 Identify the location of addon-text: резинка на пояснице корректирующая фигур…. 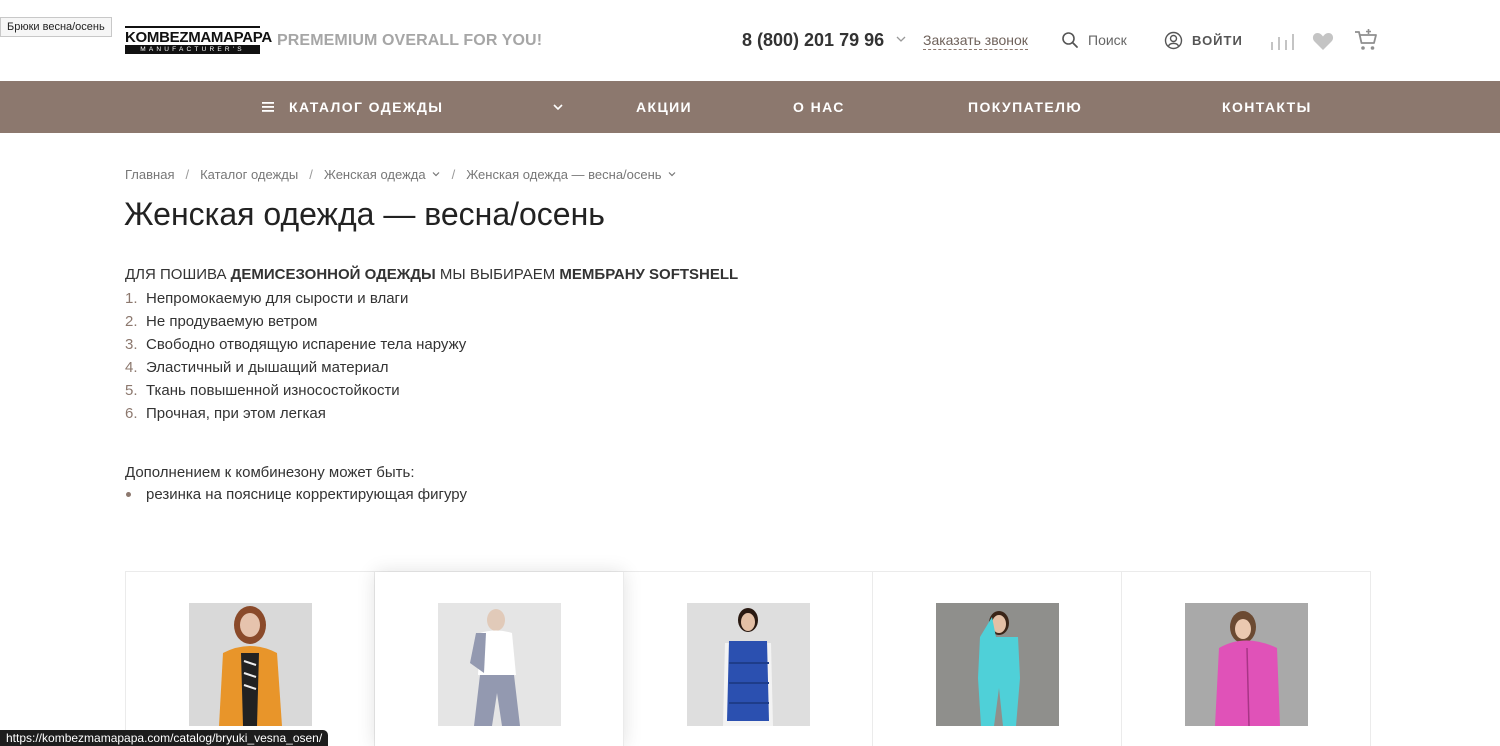
(306, 494).